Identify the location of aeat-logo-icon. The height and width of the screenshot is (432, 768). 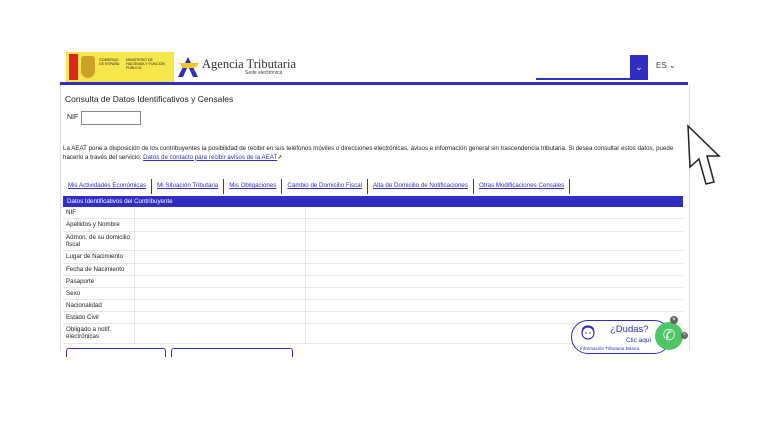
(189, 67).